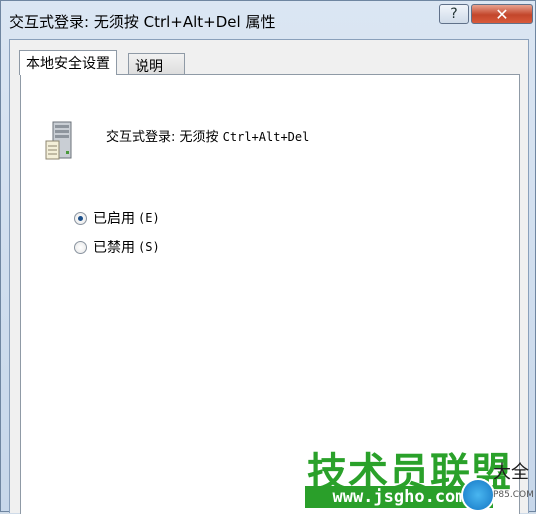 The image size is (536, 514). Describe the element at coordinates (266, 137) in the screenshot. I see `policy-name-key: Ctrl+Alt+Del` at that location.